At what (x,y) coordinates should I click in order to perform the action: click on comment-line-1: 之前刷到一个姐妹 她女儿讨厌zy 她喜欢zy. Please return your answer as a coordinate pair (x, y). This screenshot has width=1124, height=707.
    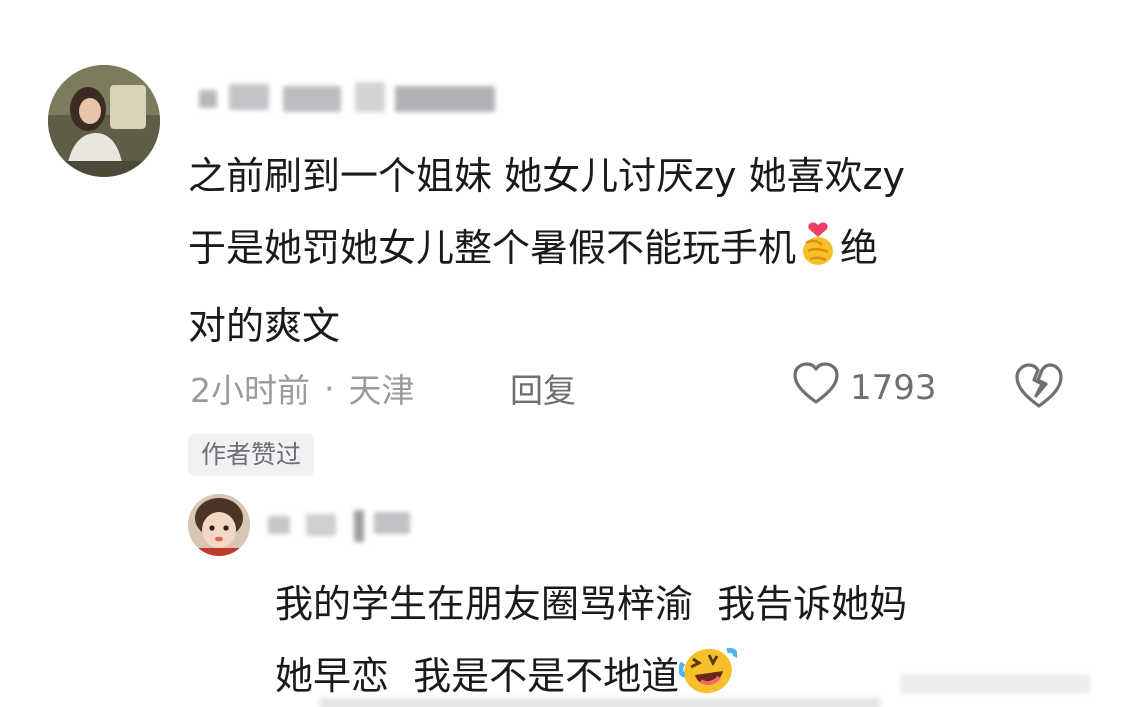
    Looking at the image, I should click on (547, 176).